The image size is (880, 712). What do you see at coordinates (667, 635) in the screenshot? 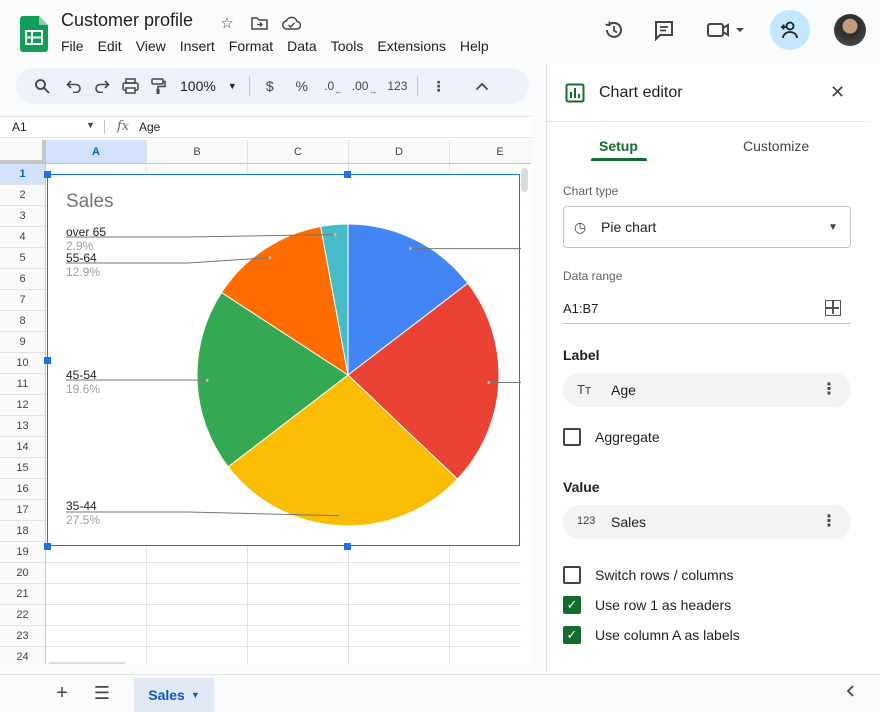
I see `use-col-labels-label: Use column A as labels` at bounding box center [667, 635].